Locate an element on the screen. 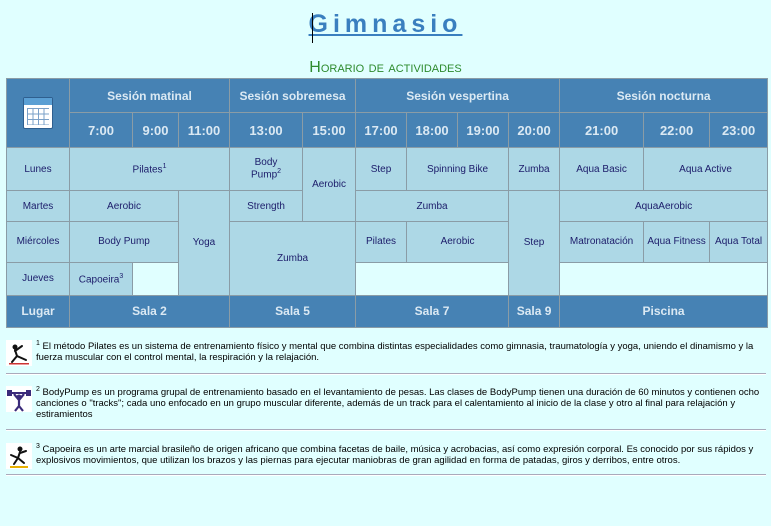 Image resolution: width=771 pixels, height=526 pixels. activity-yoga: Yoga is located at coordinates (204, 243).